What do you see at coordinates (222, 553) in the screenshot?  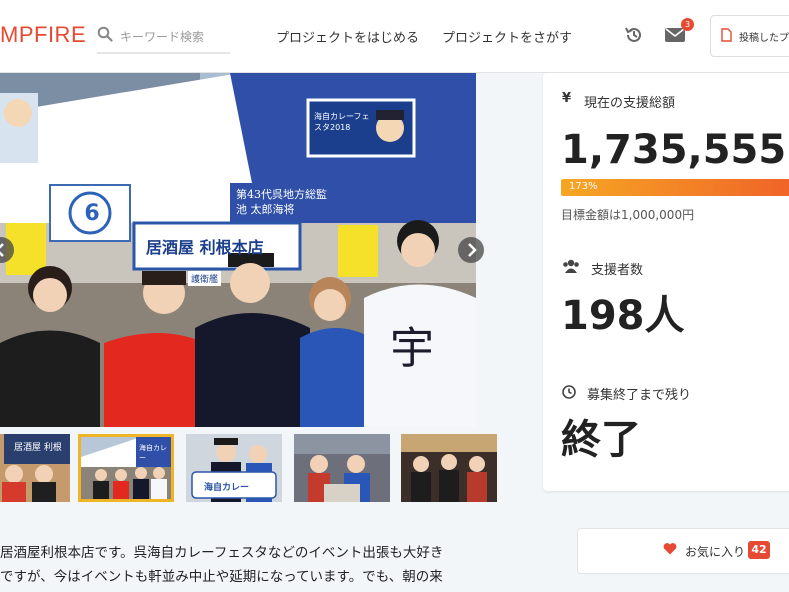 I see `description-line-1: 居酒屋利根本店です。呉海自カレーフェスタなどのイベント出張も大好き` at bounding box center [222, 553].